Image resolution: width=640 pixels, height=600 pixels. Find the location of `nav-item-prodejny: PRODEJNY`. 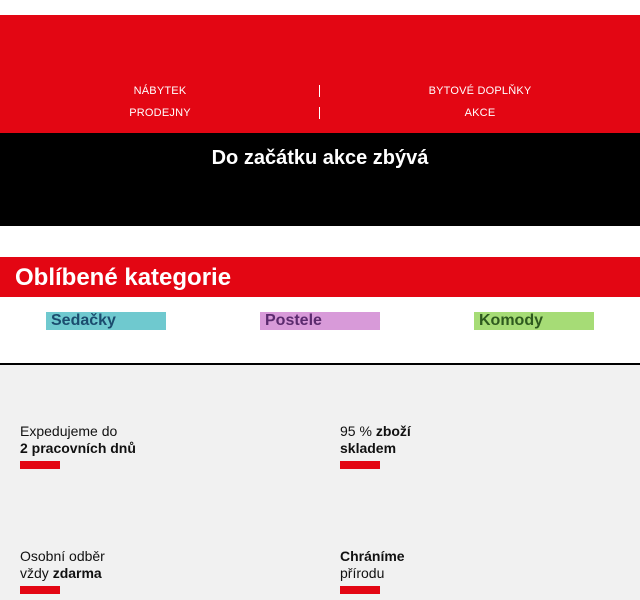

nav-item-prodejny: PRODEJNY is located at coordinates (160, 113).